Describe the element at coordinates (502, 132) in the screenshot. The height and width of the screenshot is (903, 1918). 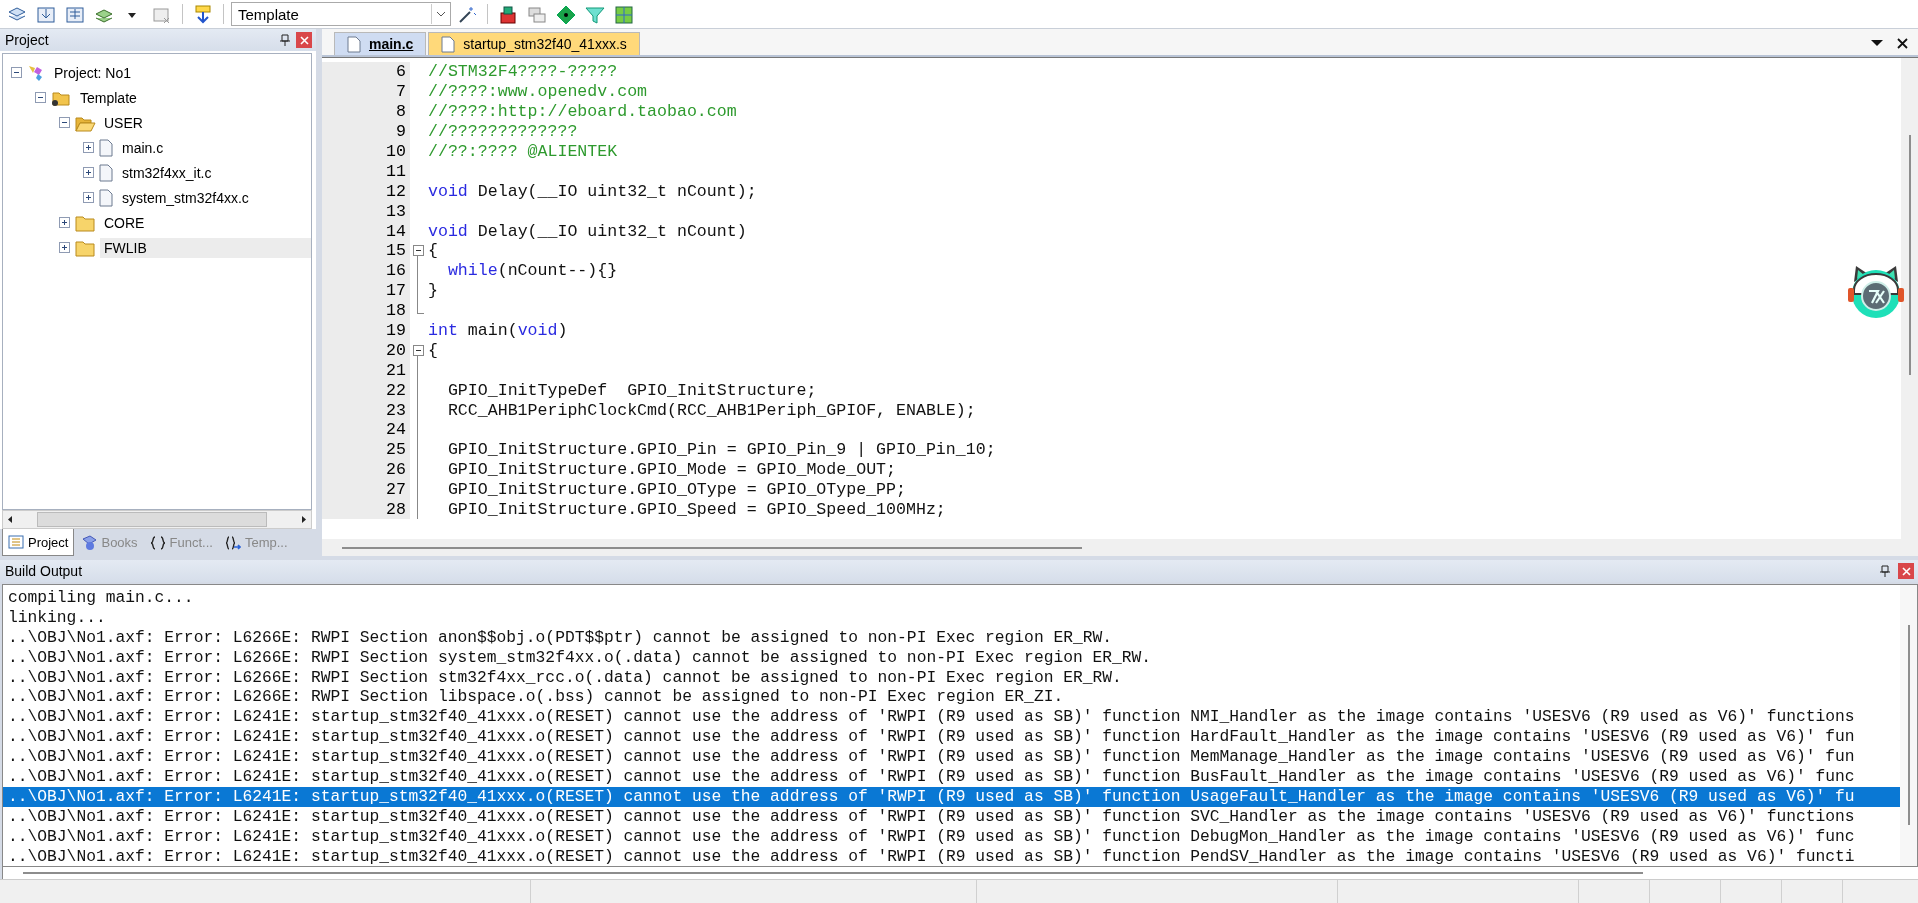
I see `code-line: //?????????????` at that location.